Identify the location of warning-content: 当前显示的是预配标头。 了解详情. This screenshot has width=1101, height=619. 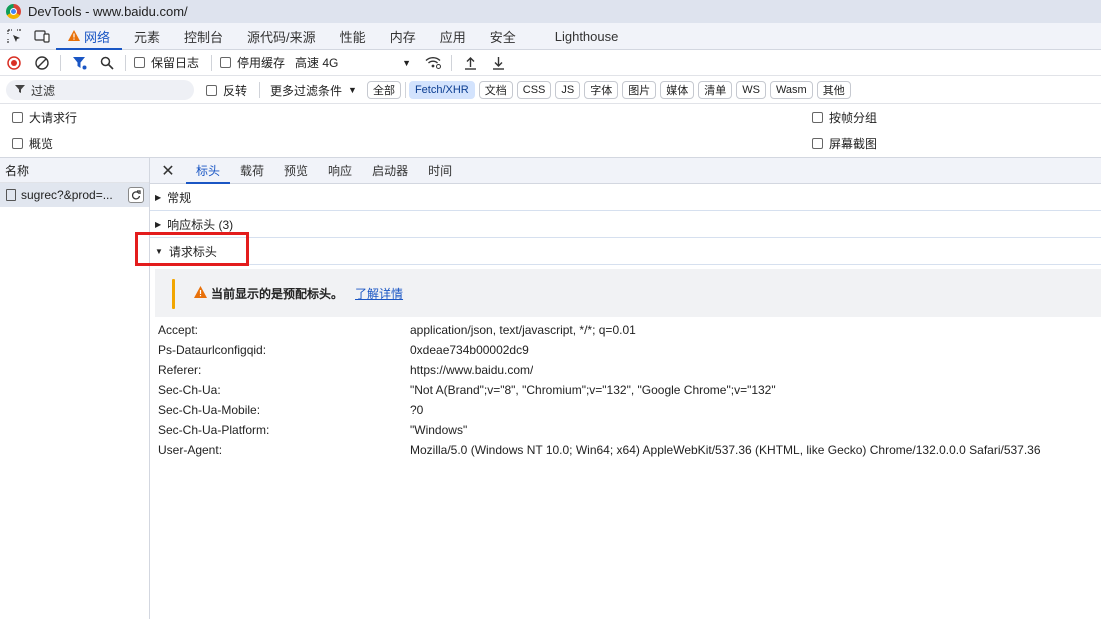
(298, 293).